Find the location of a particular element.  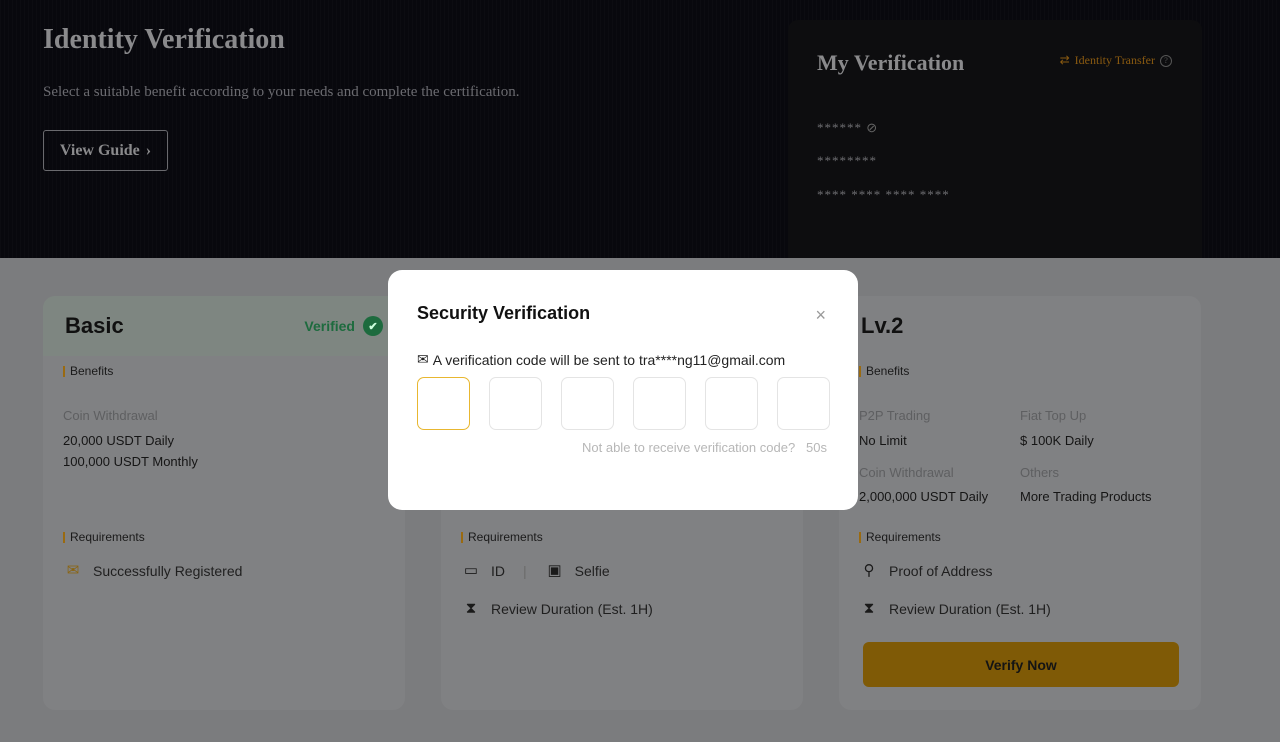

benefit-value: 2,000,000 USDT Daily is located at coordinates (924, 496).